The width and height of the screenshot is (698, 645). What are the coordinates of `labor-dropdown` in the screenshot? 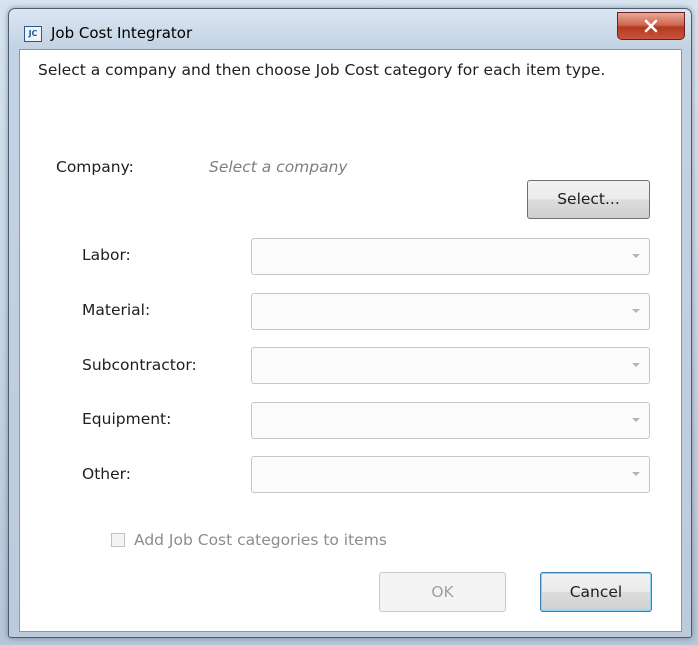 It's located at (450, 256).